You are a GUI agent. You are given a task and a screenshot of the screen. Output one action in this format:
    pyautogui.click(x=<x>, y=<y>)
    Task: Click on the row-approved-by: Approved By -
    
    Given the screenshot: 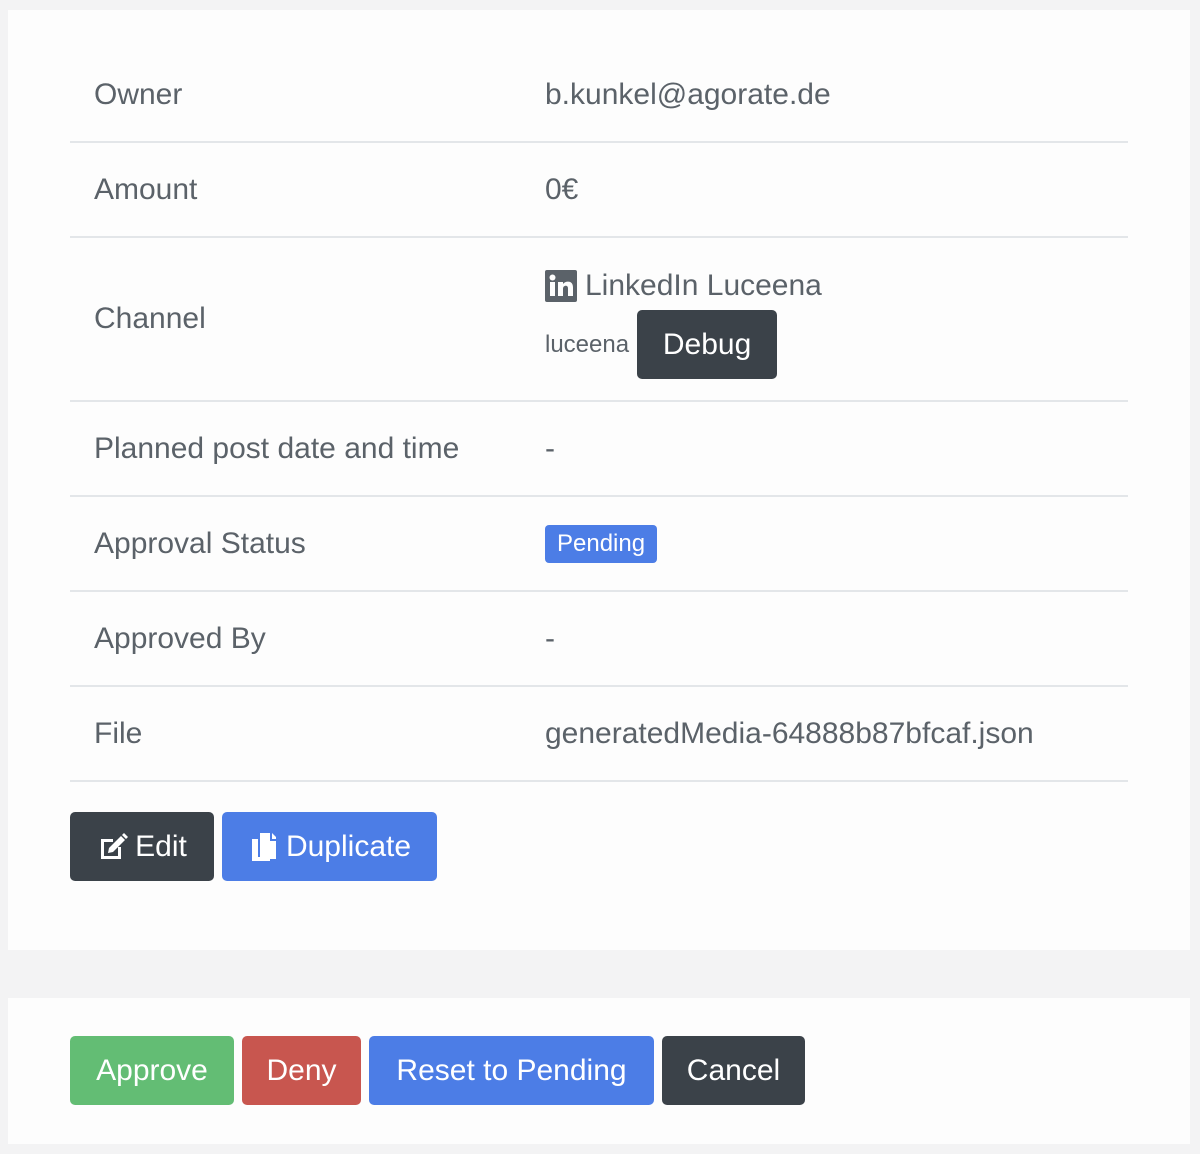 What is the action you would take?
    pyautogui.click(x=599, y=639)
    